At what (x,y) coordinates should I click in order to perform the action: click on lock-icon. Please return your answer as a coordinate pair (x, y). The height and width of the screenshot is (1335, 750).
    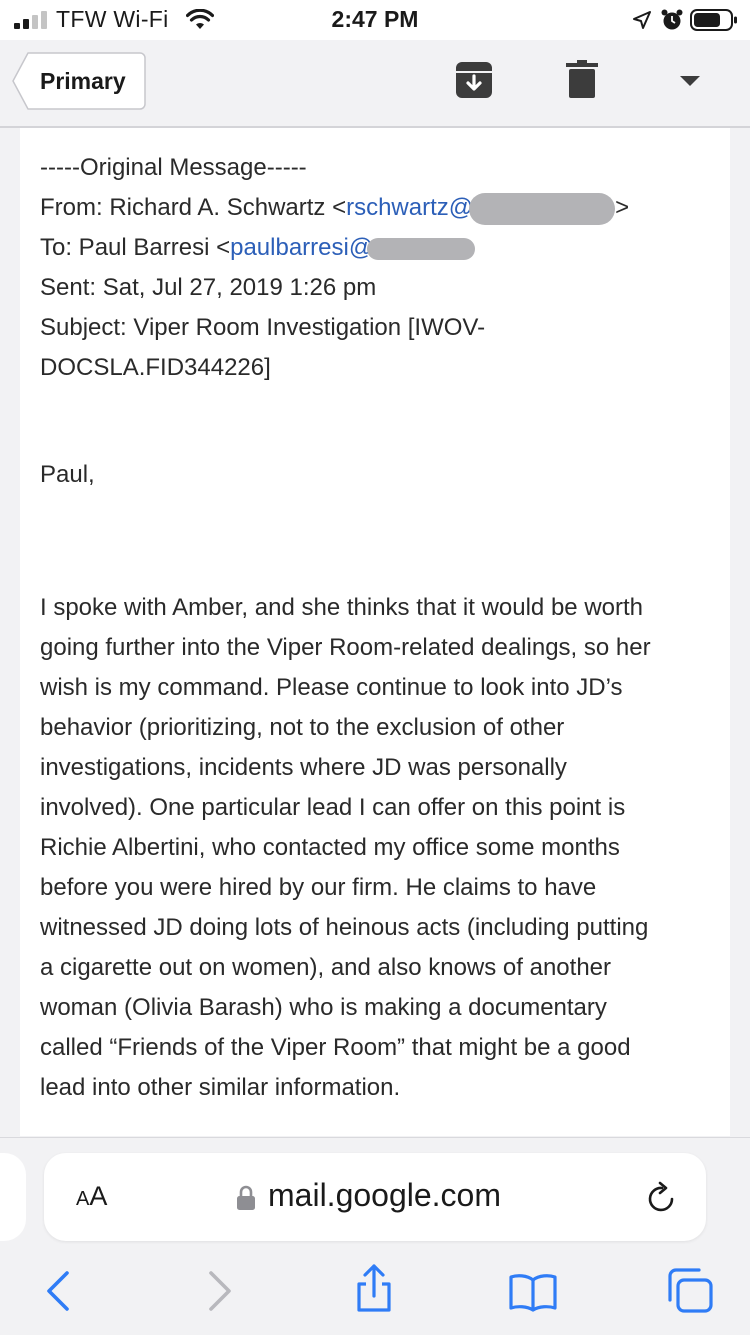
    Looking at the image, I should click on (246, 1197).